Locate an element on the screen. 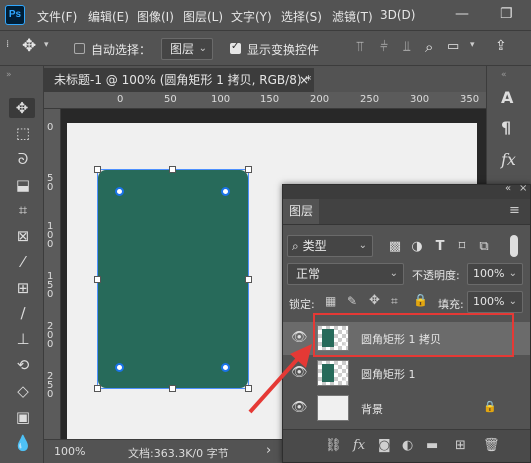 The height and width of the screenshot is (463, 531). workspace-icon: ▭ is located at coordinates (453, 46).